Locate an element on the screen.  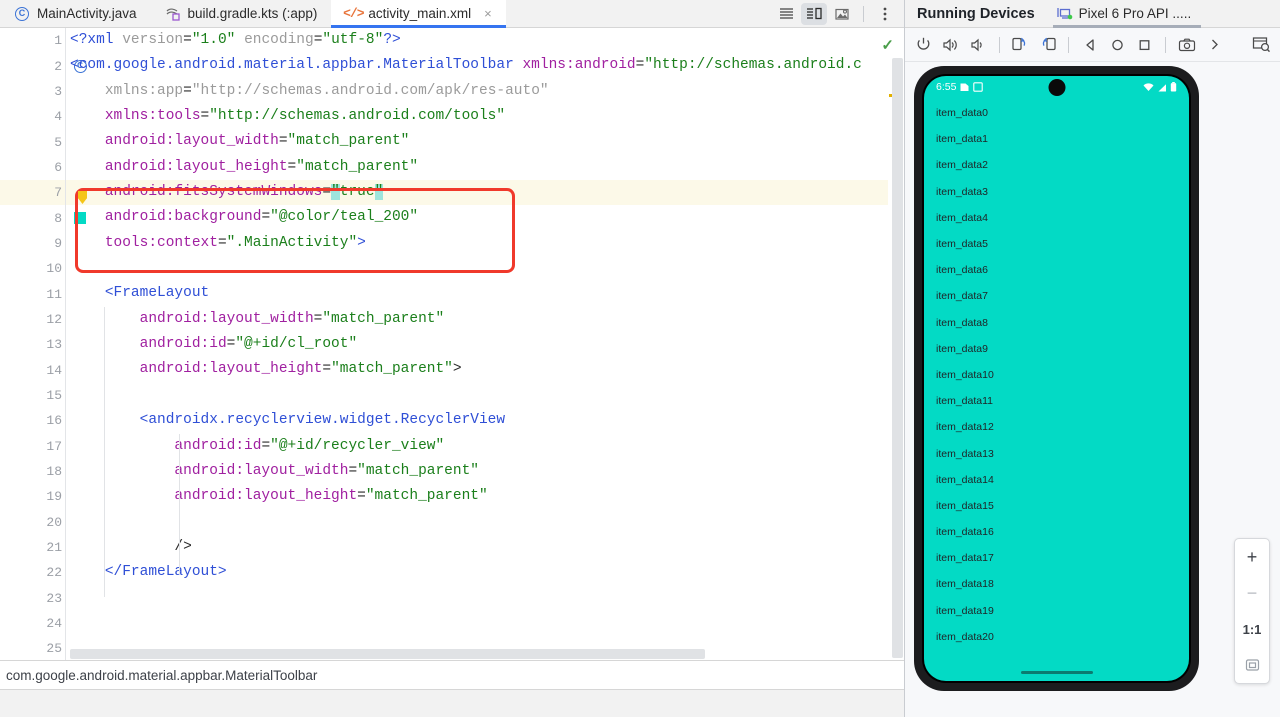
code-line: android:fitsSystemWindows="true" is located at coordinates (477, 193).